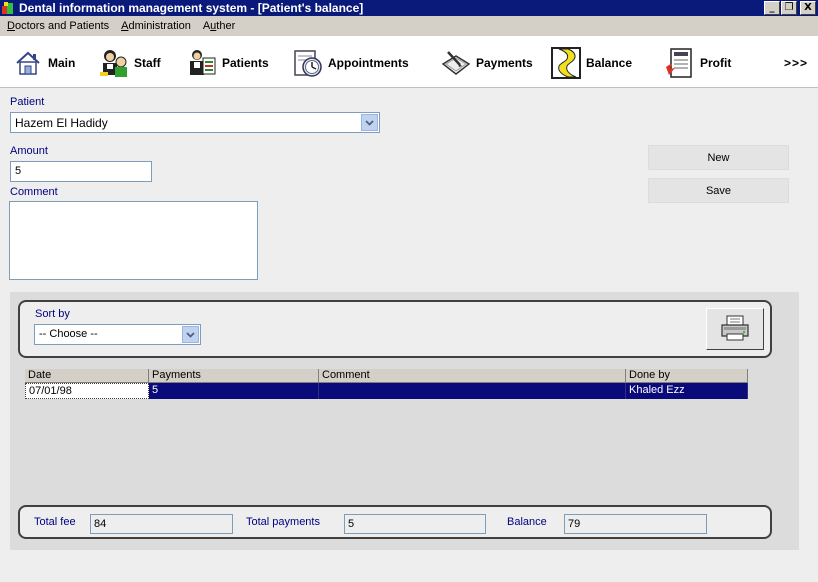 The image size is (818, 582). I want to click on minimize-button: _, so click(772, 8).